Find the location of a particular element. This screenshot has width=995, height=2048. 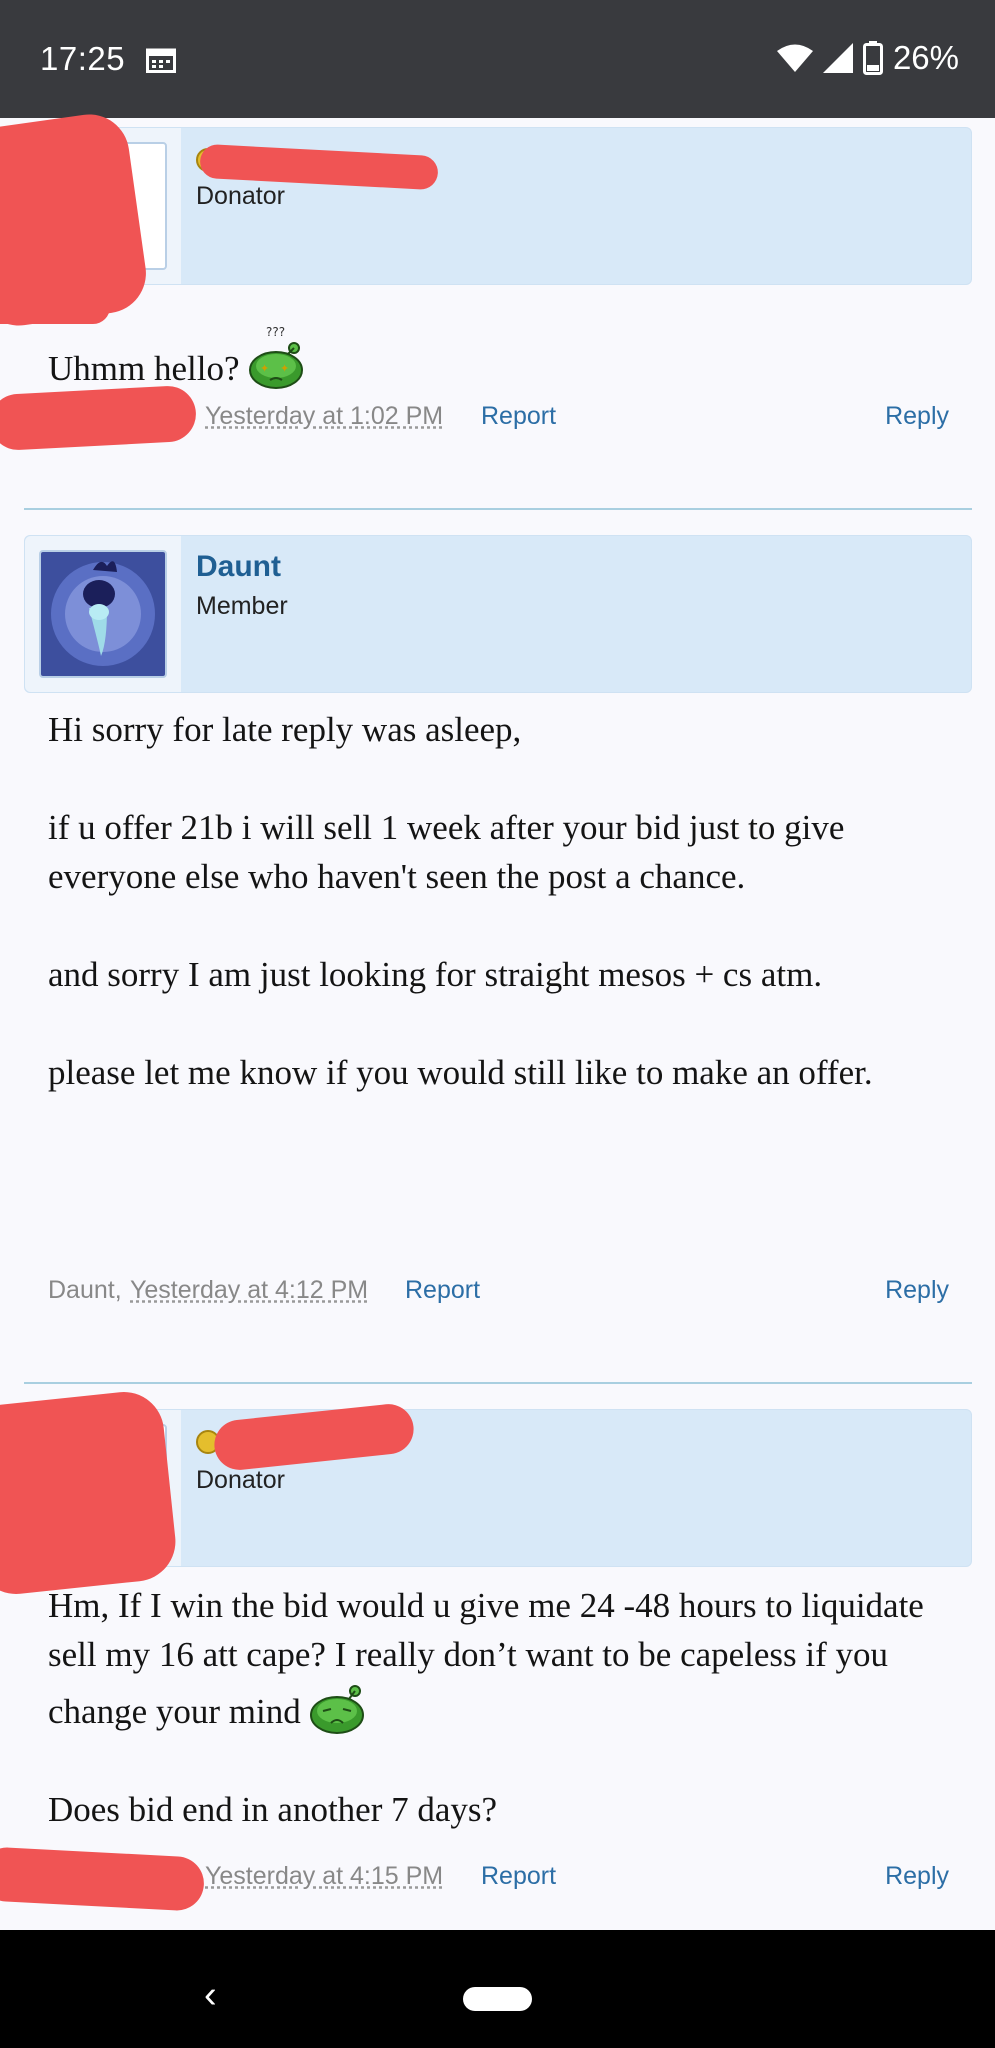

battery-icon is located at coordinates (872, 58).